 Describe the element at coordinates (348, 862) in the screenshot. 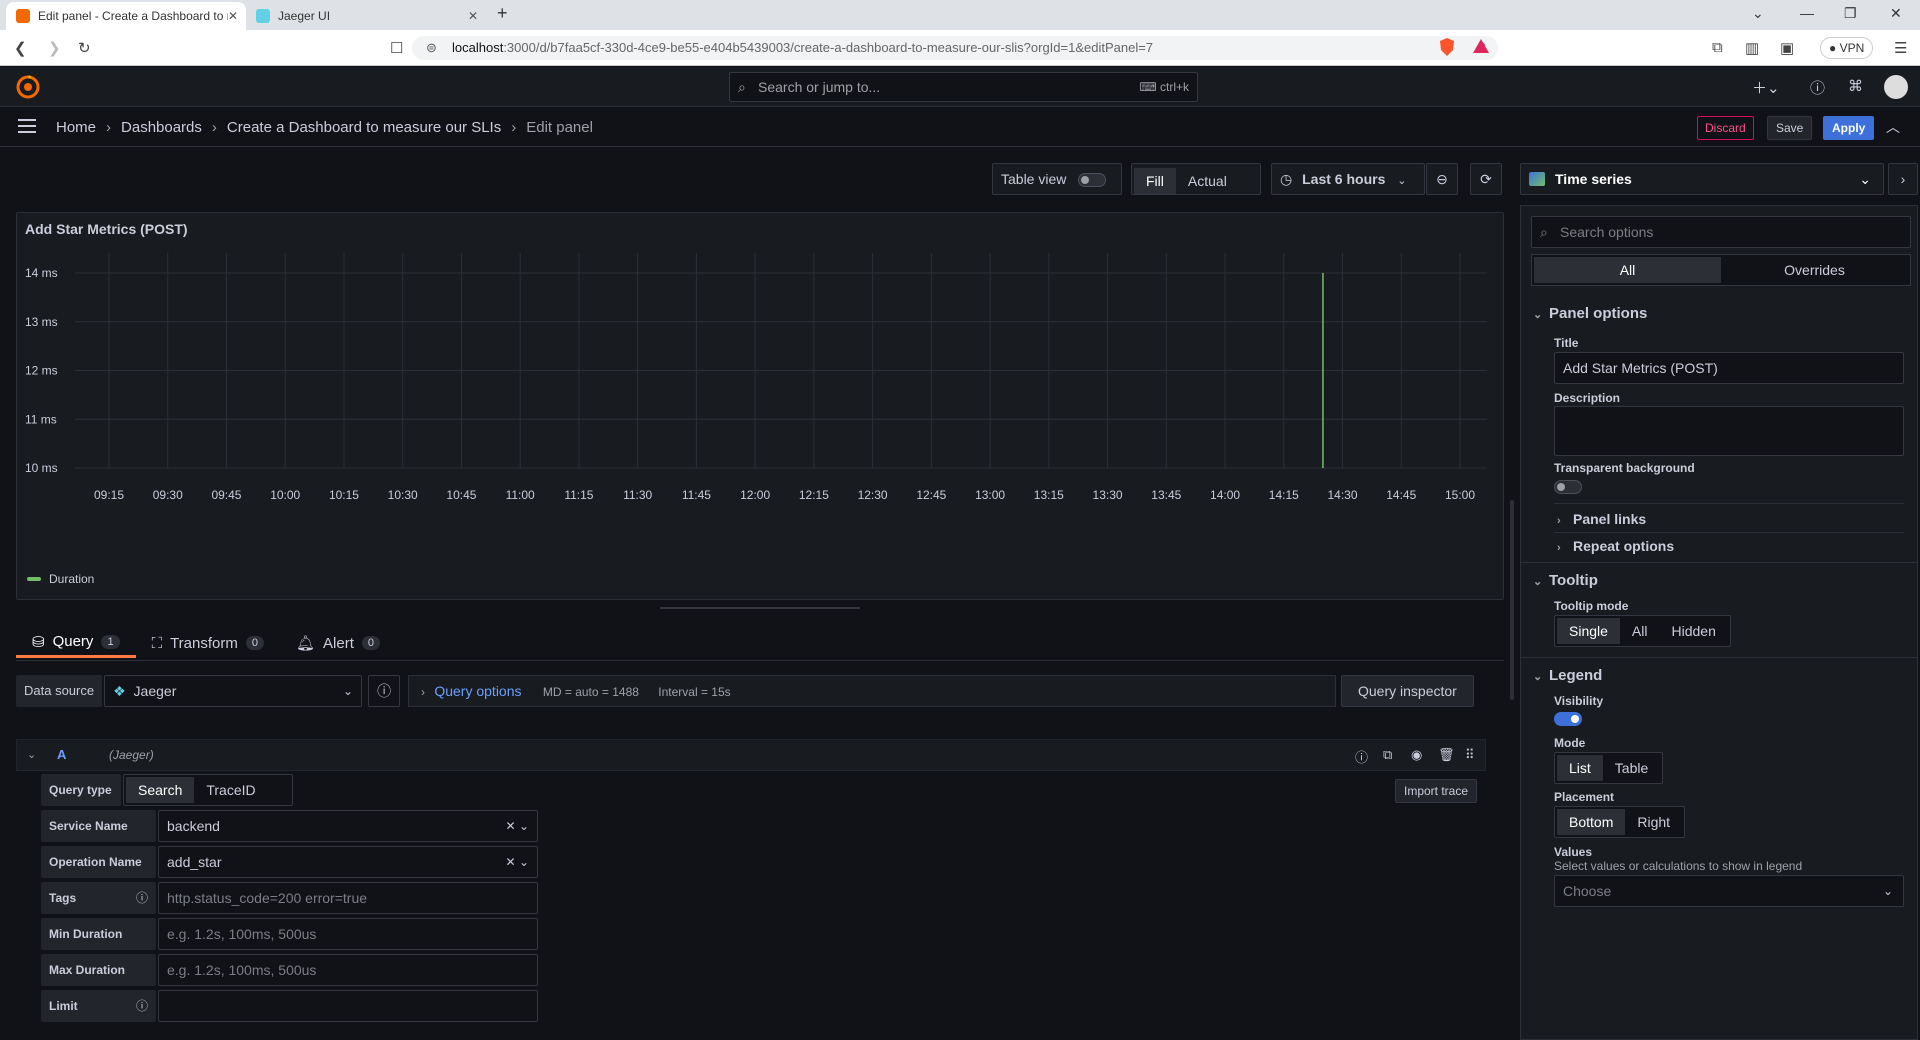

I see `operation-name-select: add_star ✕ ⌄` at that location.